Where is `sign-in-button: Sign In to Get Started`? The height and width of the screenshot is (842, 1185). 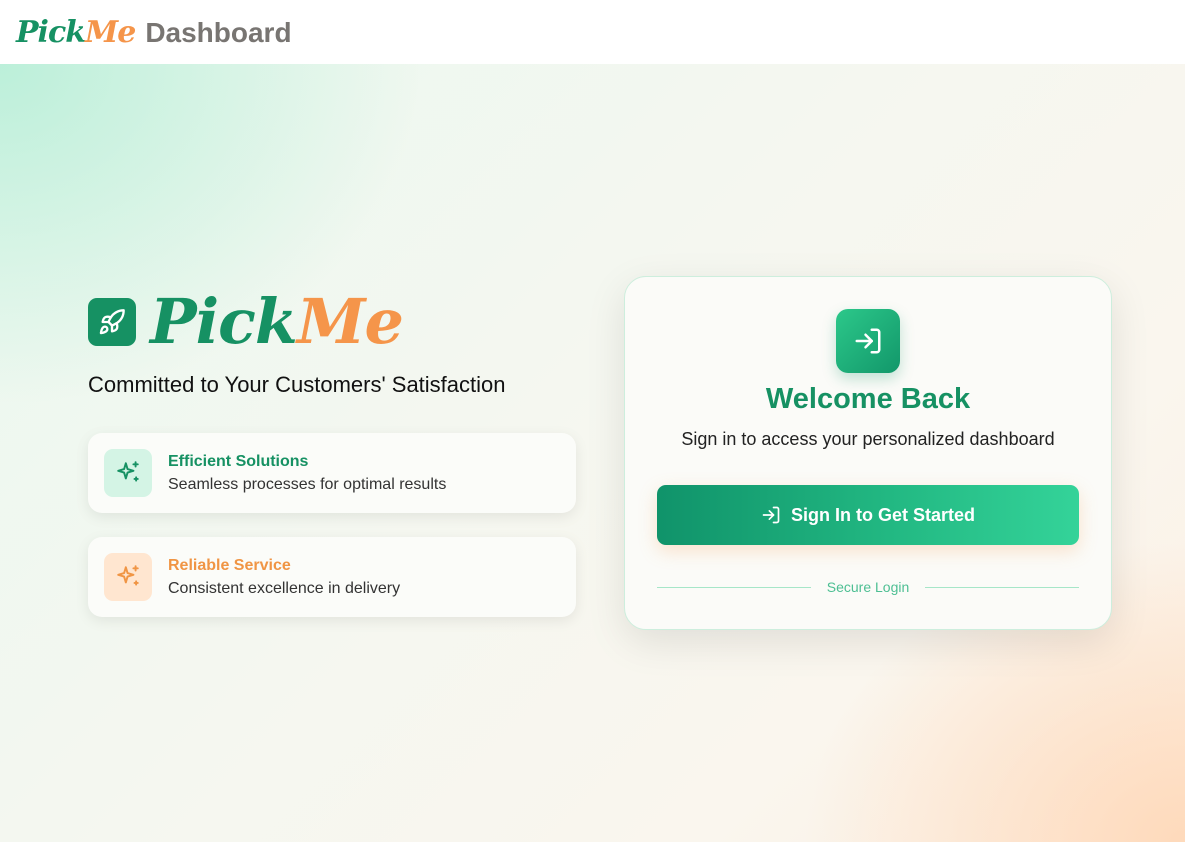 sign-in-button: Sign In to Get Started is located at coordinates (868, 515).